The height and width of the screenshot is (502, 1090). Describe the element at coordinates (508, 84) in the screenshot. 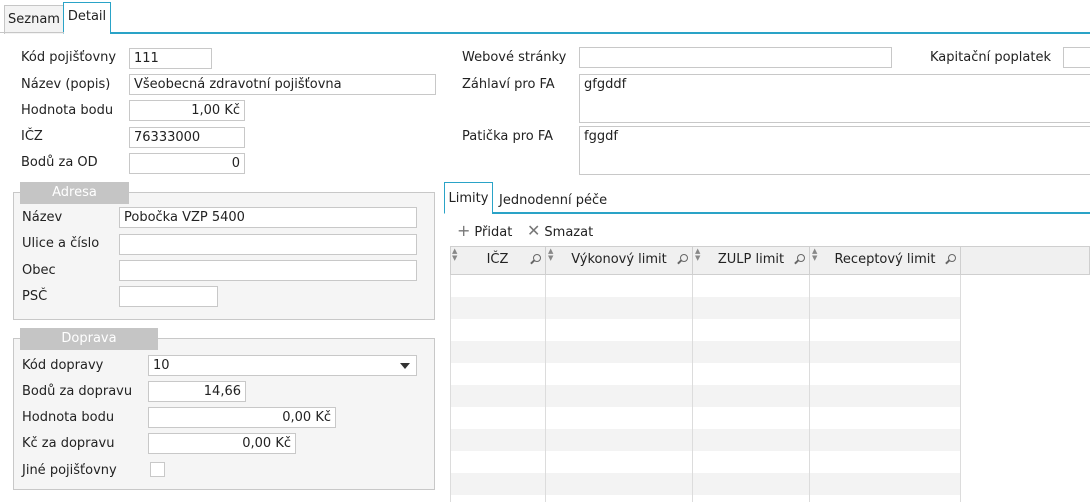

I see `zahlavi-label: Záhlaví pro FA` at that location.